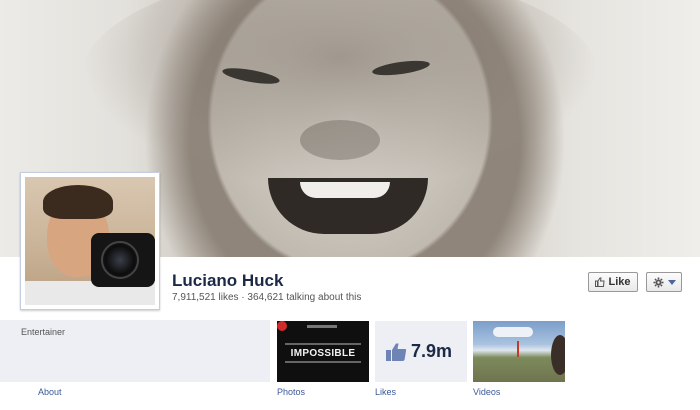  Describe the element at coordinates (340, 140) in the screenshot. I see `cover-nose` at that location.